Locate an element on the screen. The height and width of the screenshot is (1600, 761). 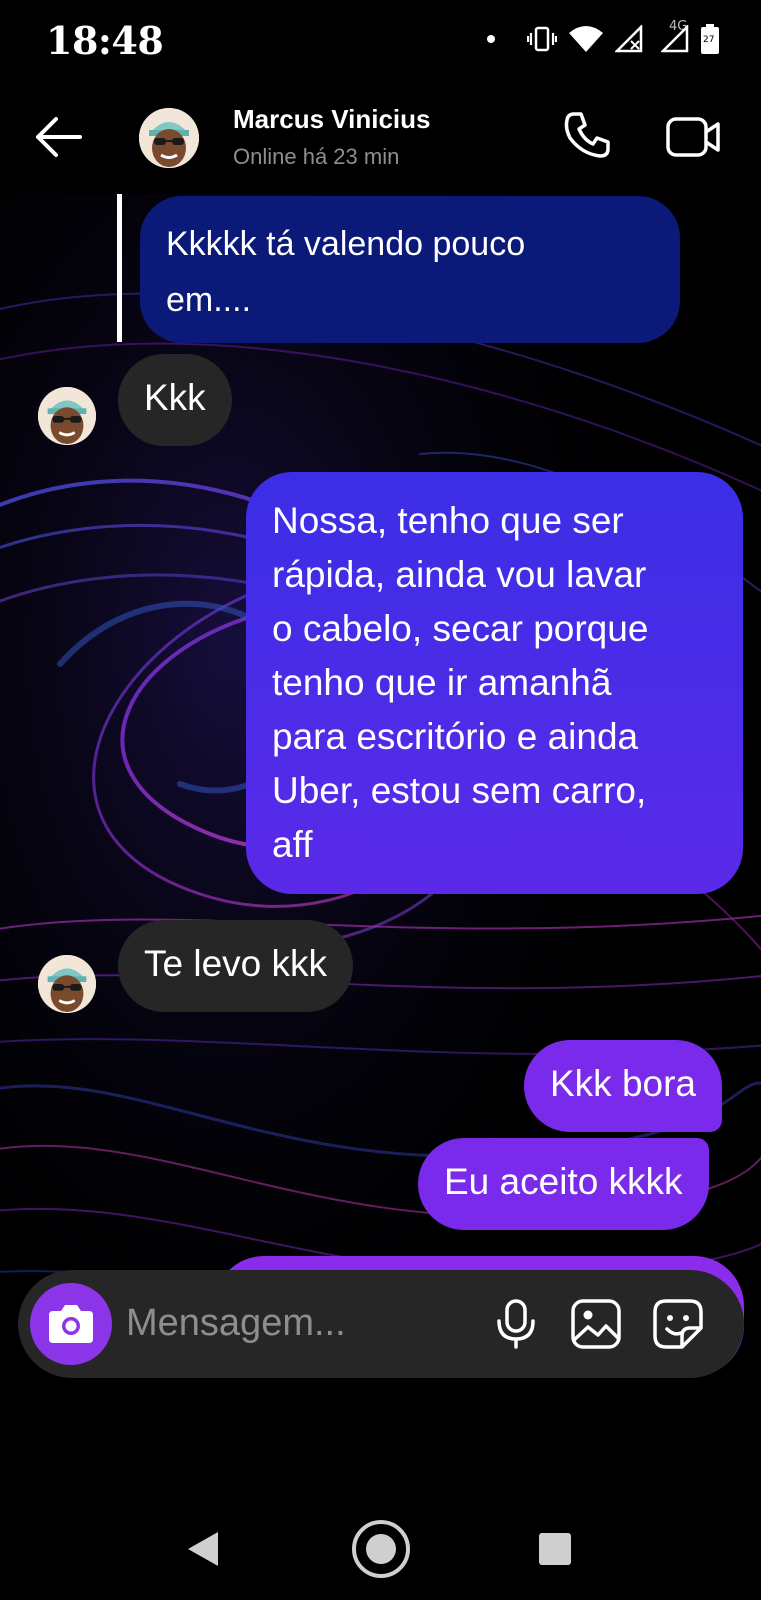
received-message-bubble: Te levo kkk is located at coordinates (236, 966).